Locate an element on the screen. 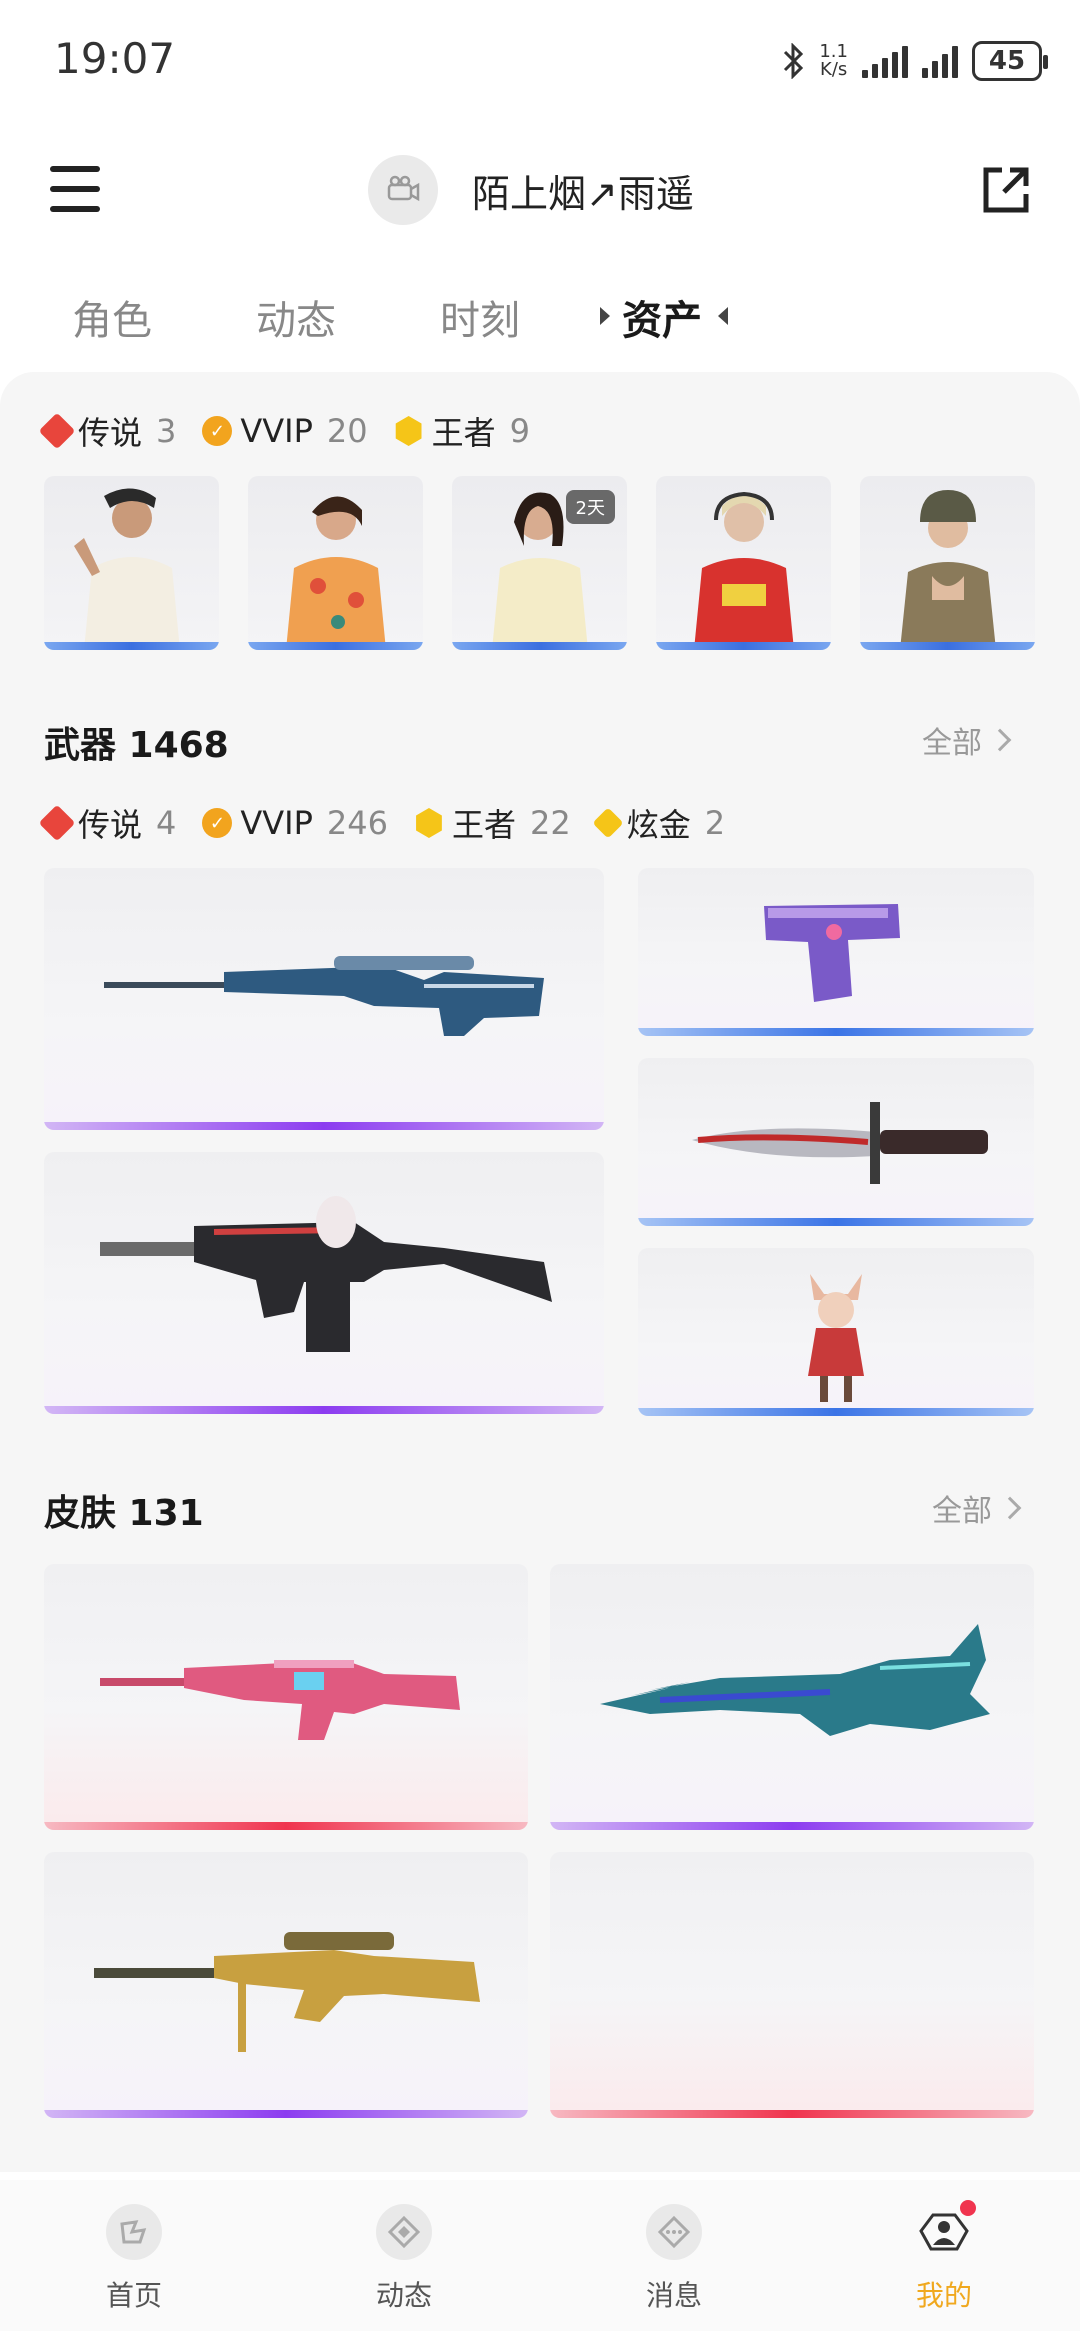 The width and height of the screenshot is (1080, 2331). rarity-vvip: ✓ VVIP 20 is located at coordinates (285, 431).